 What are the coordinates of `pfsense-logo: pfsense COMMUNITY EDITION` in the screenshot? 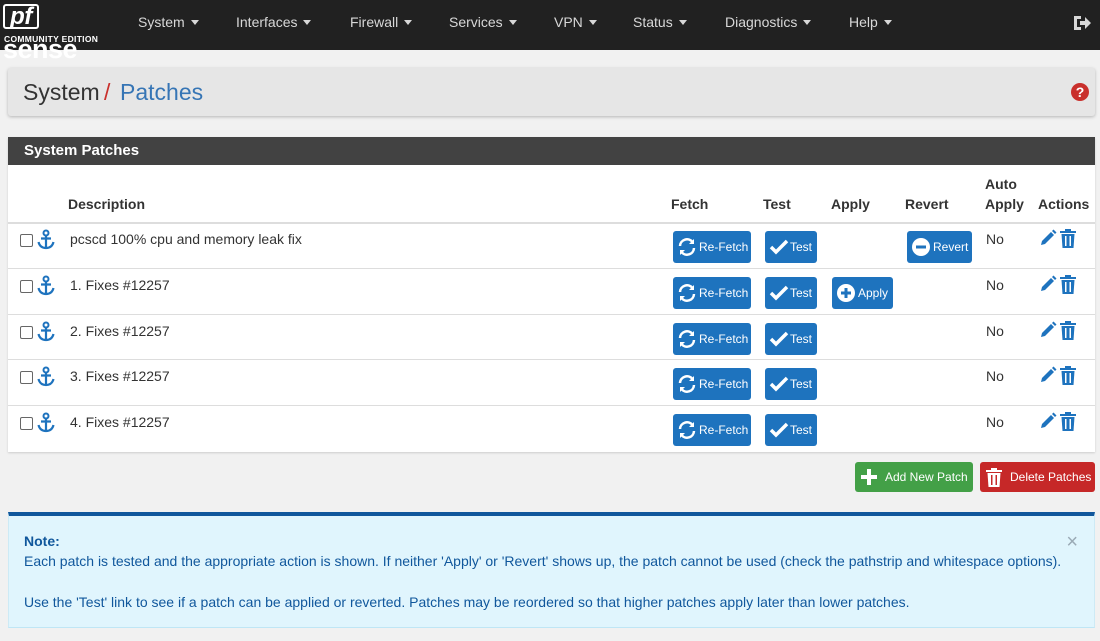 It's located at (57, 34).